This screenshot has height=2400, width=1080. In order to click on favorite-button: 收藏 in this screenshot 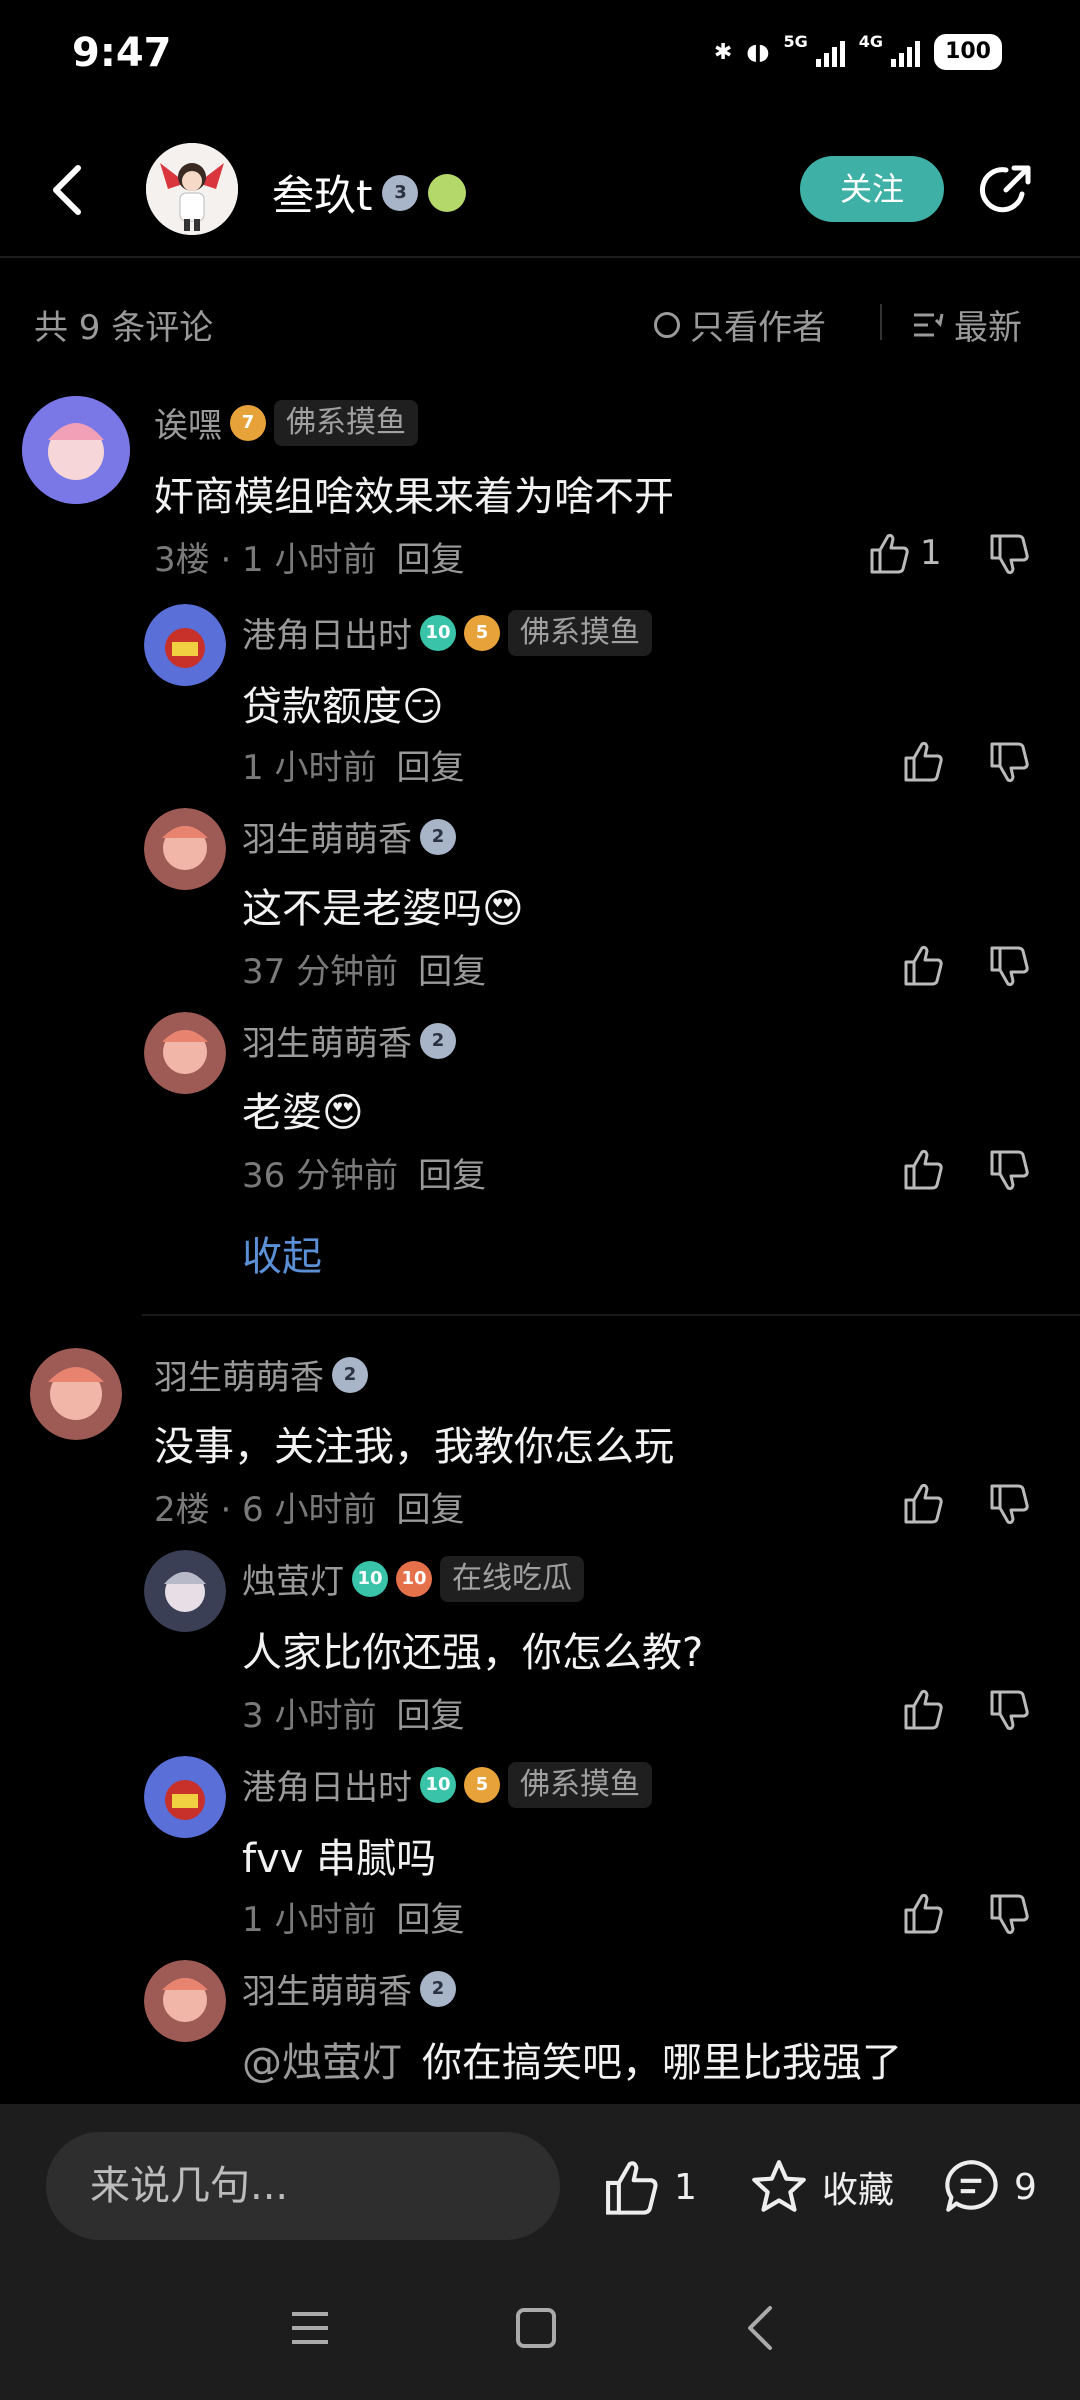, I will do `click(821, 2187)`.